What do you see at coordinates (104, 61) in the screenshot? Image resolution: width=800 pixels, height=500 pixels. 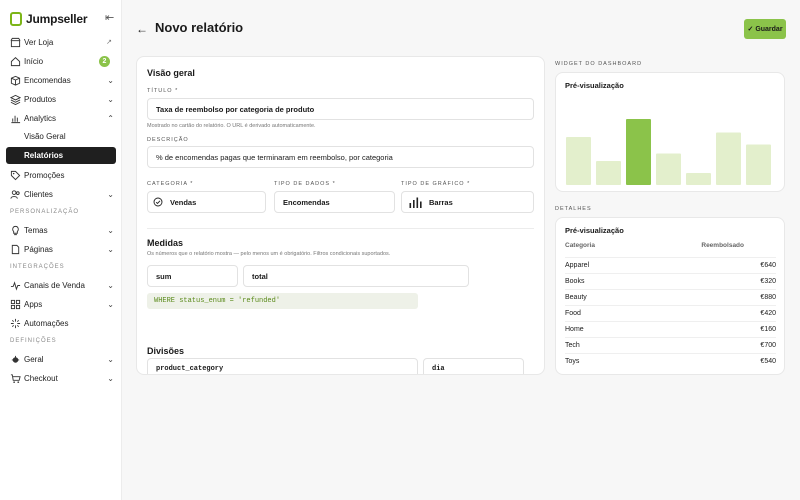 I see `notification-badge: 2` at bounding box center [104, 61].